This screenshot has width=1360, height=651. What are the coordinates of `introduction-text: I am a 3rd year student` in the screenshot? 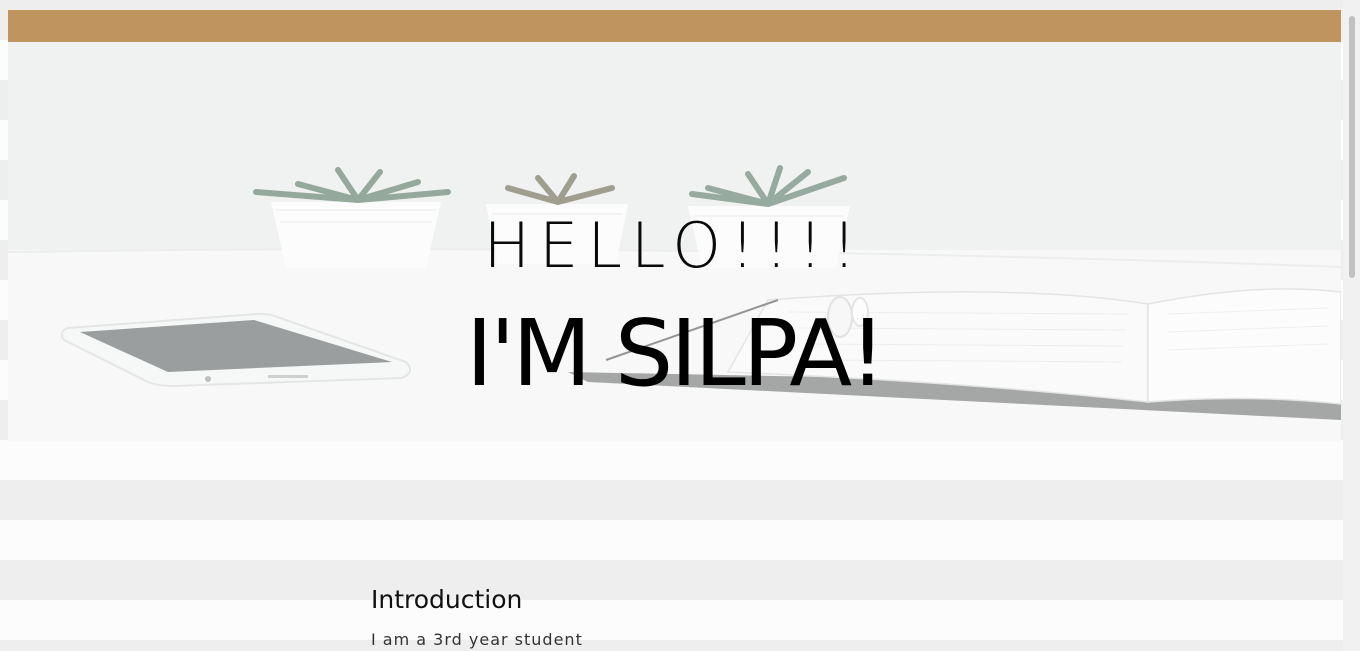 It's located at (477, 639).